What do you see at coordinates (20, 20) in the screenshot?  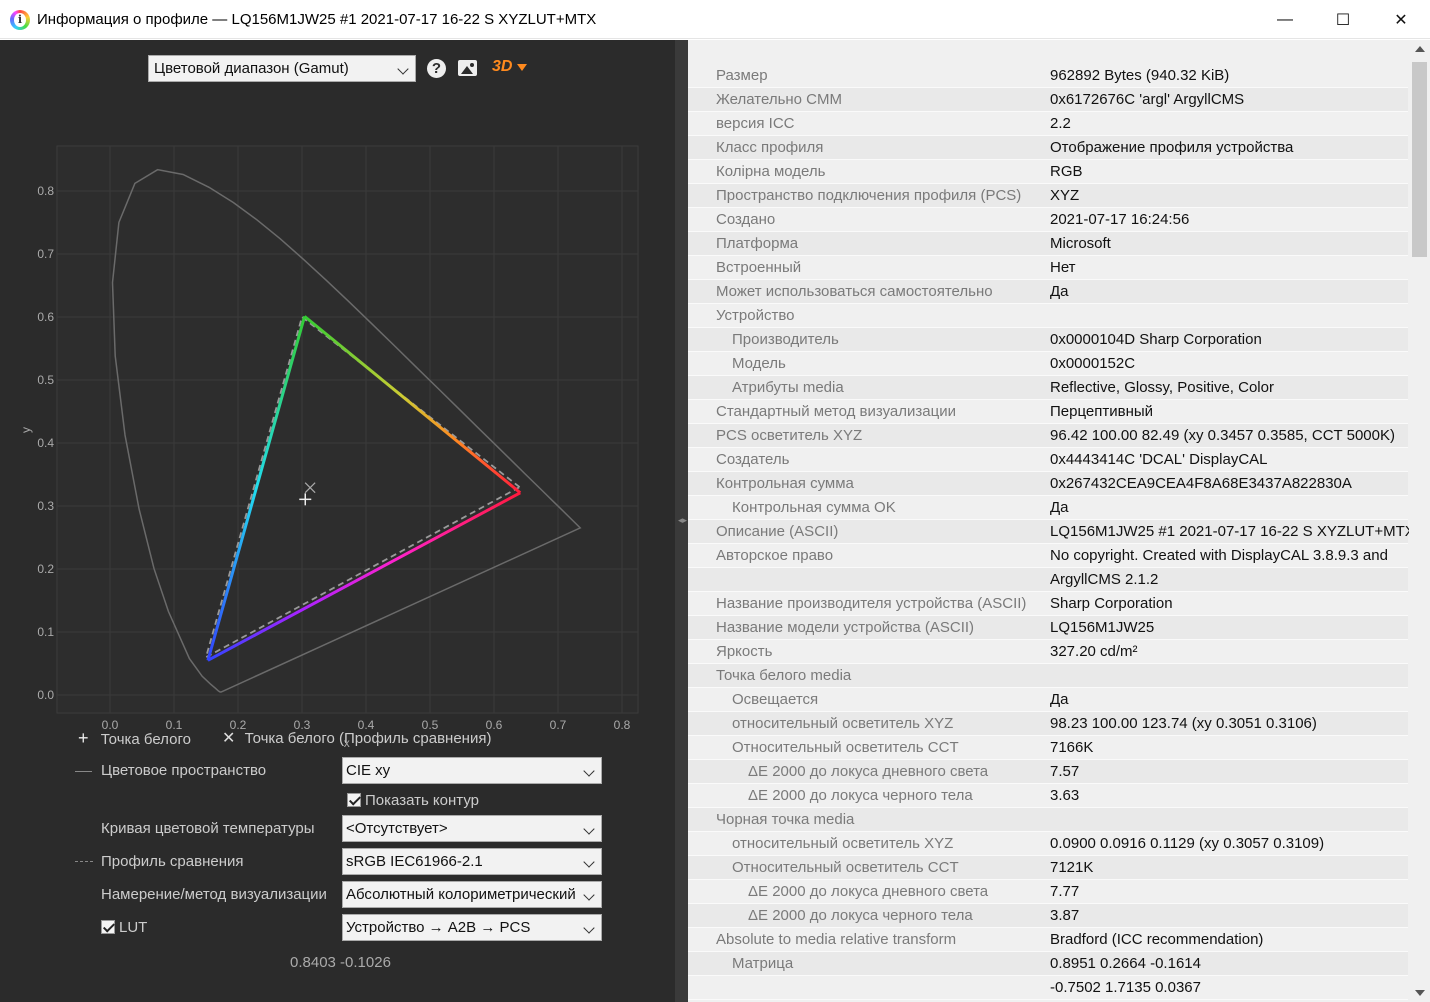 I see `info-app-icon` at bounding box center [20, 20].